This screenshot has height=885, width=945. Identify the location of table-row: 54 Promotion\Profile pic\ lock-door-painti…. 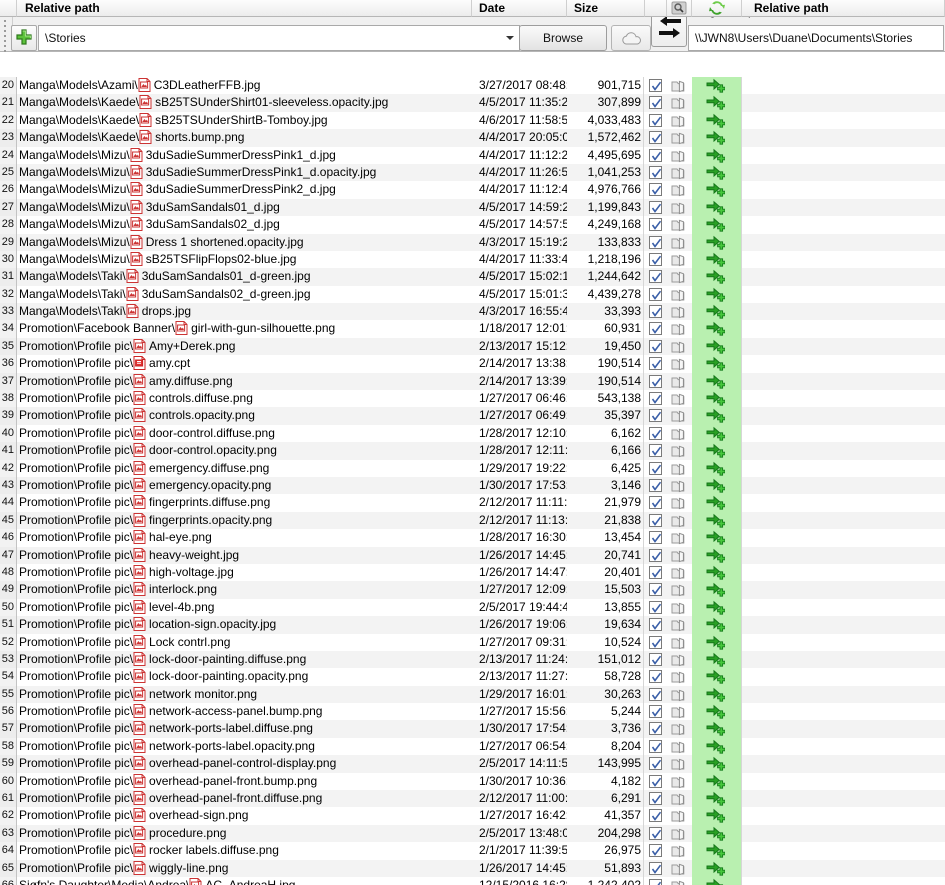
(472, 677).